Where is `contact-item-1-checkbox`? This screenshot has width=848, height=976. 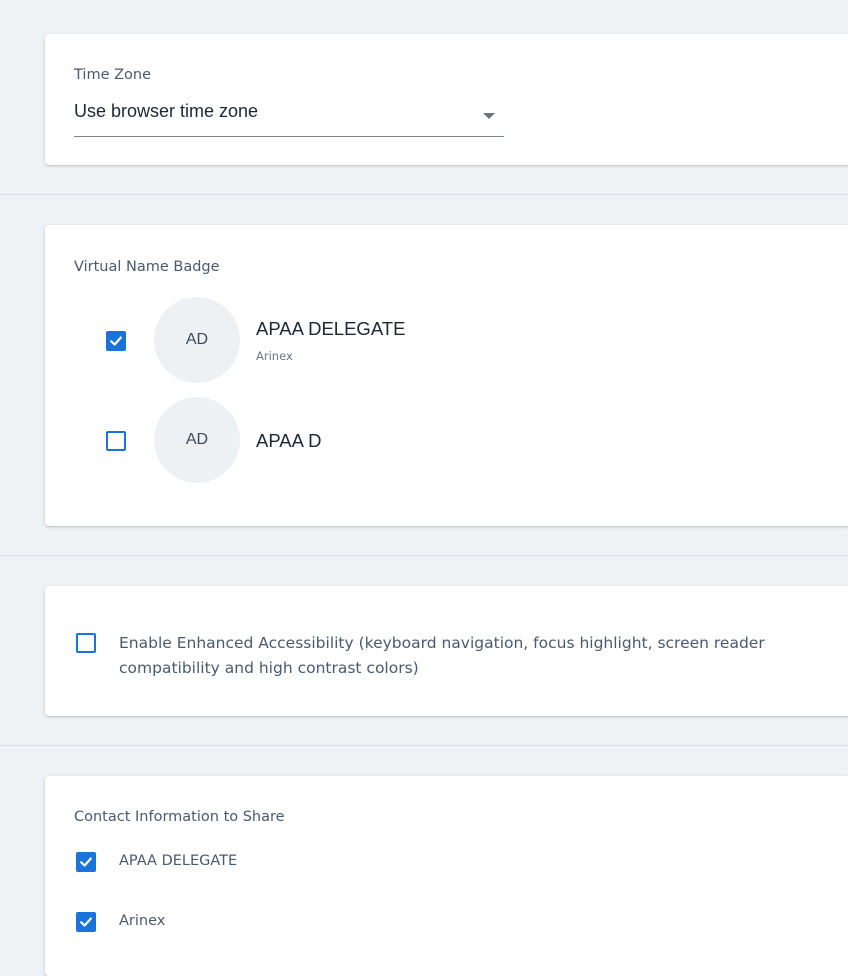 contact-item-1-checkbox is located at coordinates (86, 862).